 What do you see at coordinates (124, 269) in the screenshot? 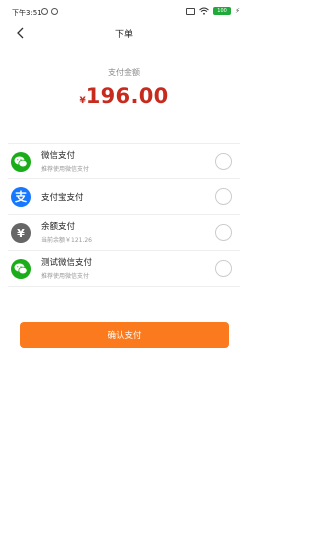
I see `payment-option-test-wechat: 测试微信支付 推荐使用微信支付` at bounding box center [124, 269].